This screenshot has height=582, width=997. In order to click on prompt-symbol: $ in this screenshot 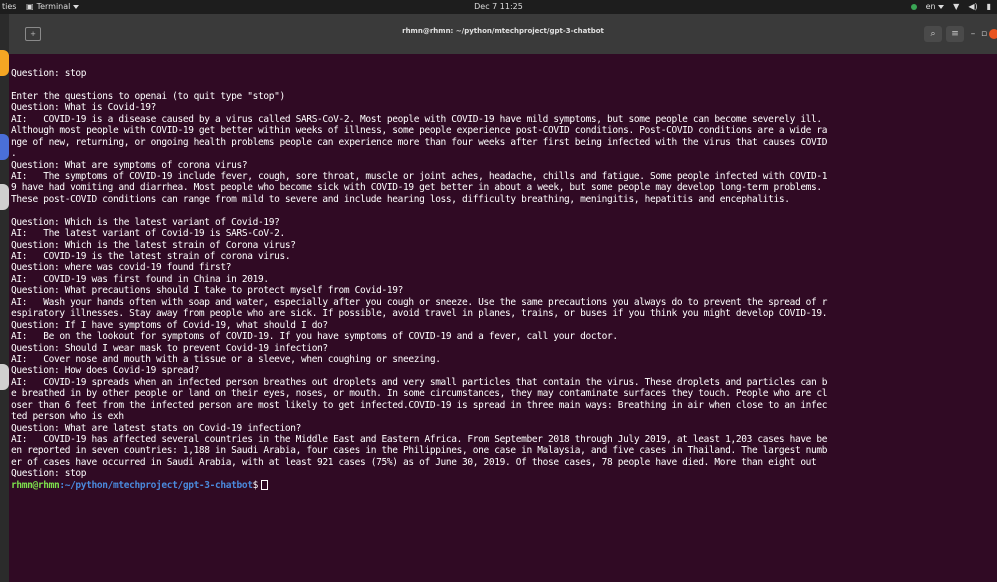, I will do `click(255, 485)`.